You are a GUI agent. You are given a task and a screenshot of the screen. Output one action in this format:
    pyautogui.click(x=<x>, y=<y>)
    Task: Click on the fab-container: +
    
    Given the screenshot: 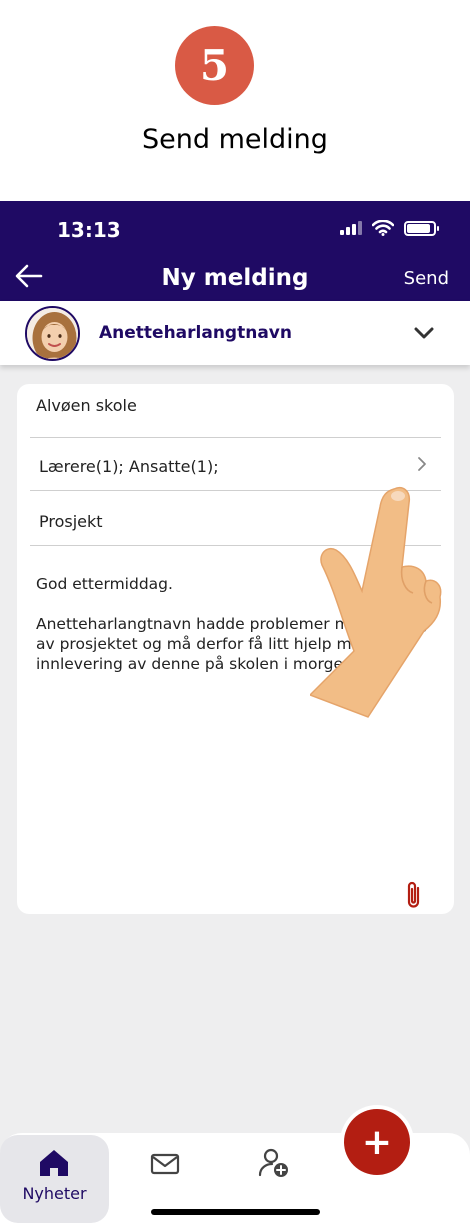 What is the action you would take?
    pyautogui.click(x=377, y=1142)
    